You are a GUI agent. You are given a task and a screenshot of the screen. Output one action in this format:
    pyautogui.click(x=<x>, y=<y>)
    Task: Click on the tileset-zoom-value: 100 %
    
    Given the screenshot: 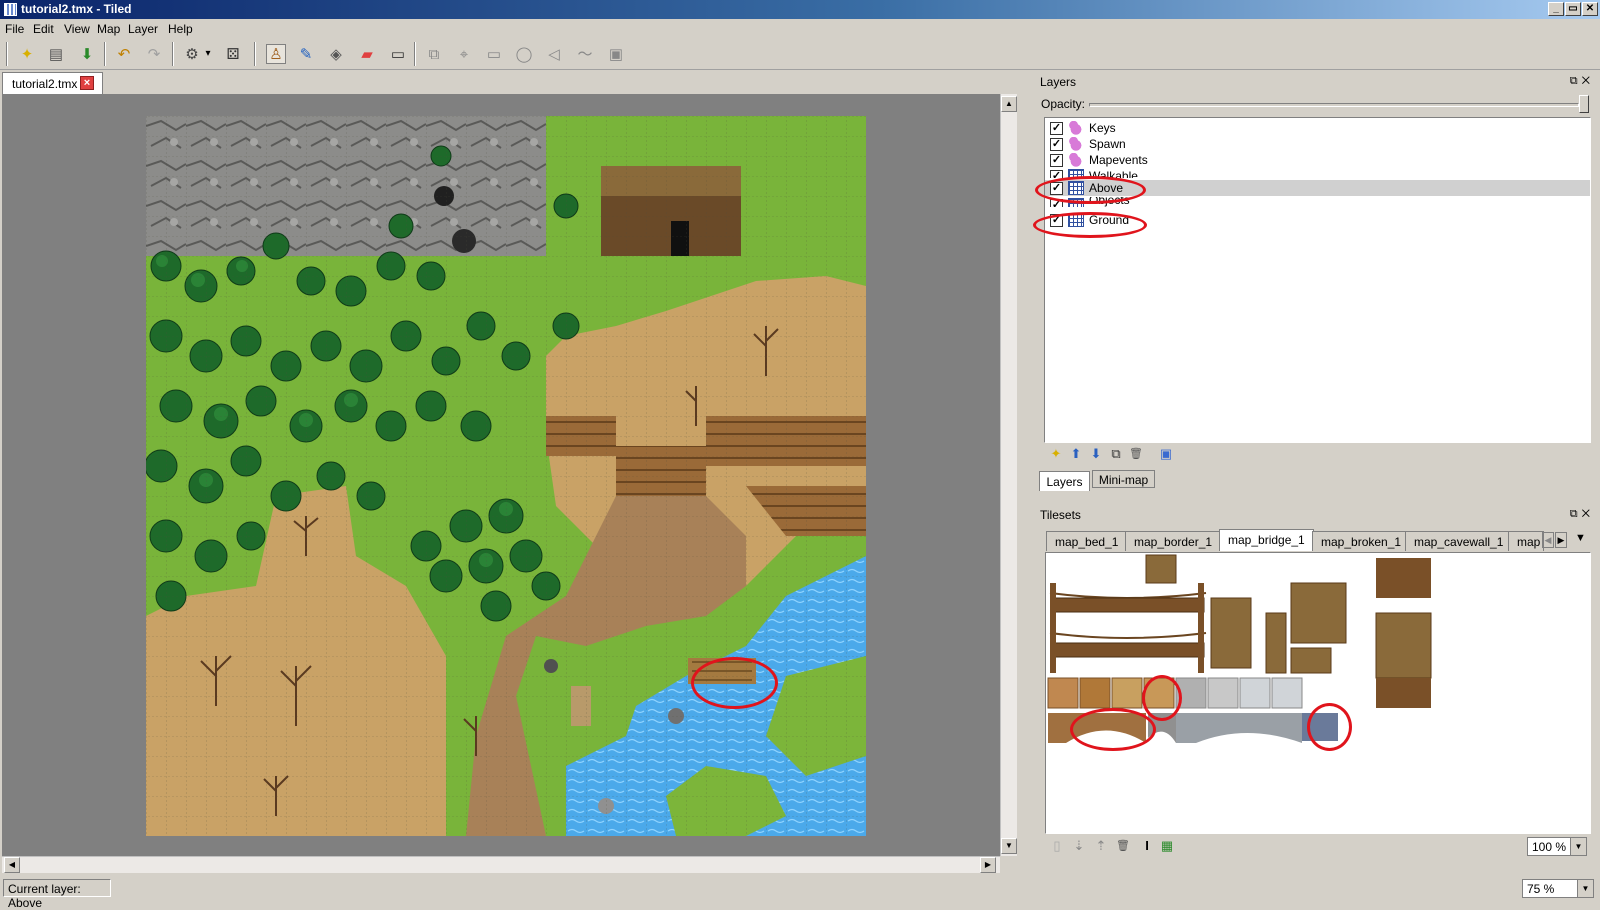 What is the action you would take?
    pyautogui.click(x=1549, y=847)
    